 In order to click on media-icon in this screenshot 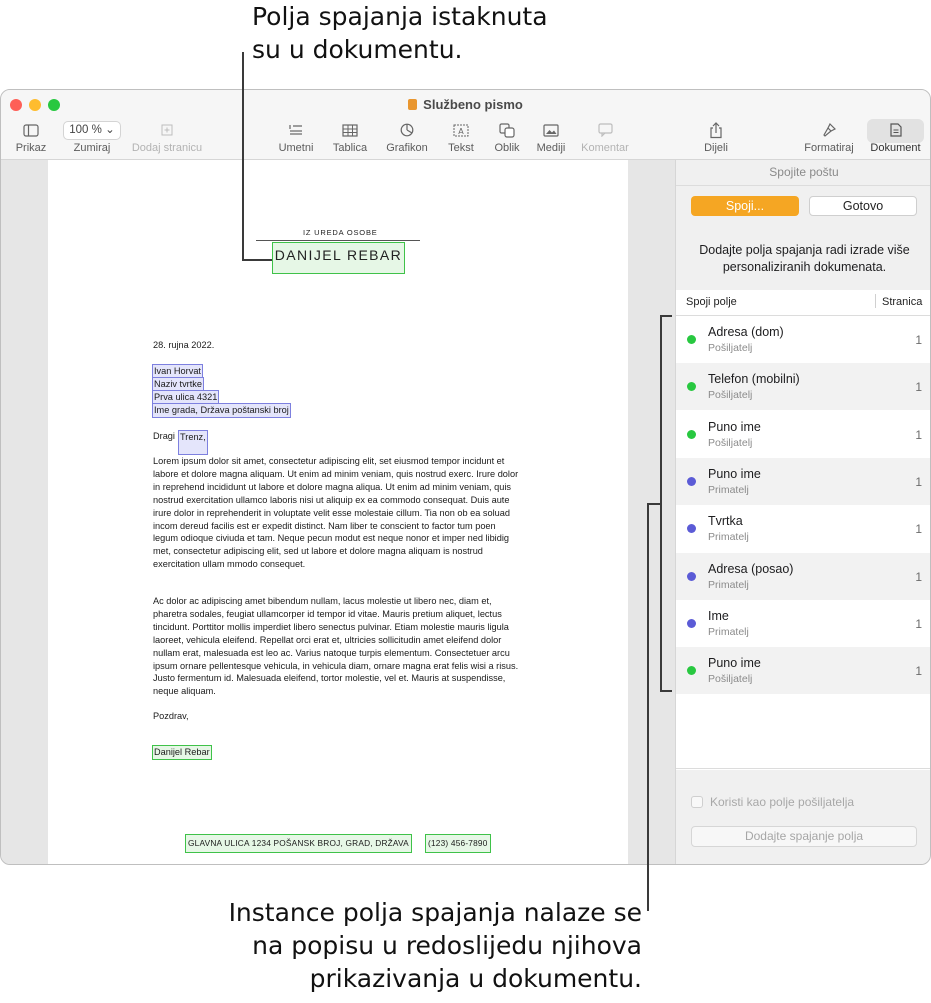, I will do `click(551, 130)`.